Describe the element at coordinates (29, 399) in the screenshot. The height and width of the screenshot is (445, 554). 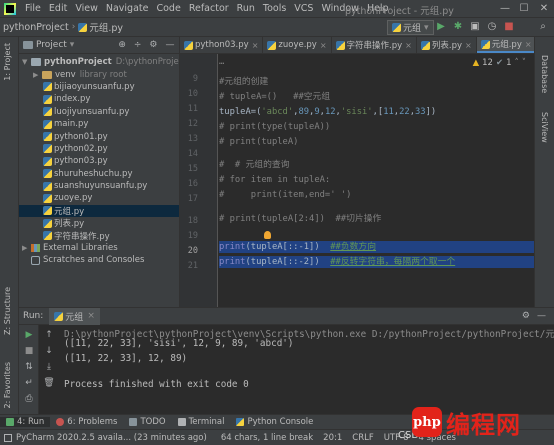
I see `print-icon: ⎙` at that location.